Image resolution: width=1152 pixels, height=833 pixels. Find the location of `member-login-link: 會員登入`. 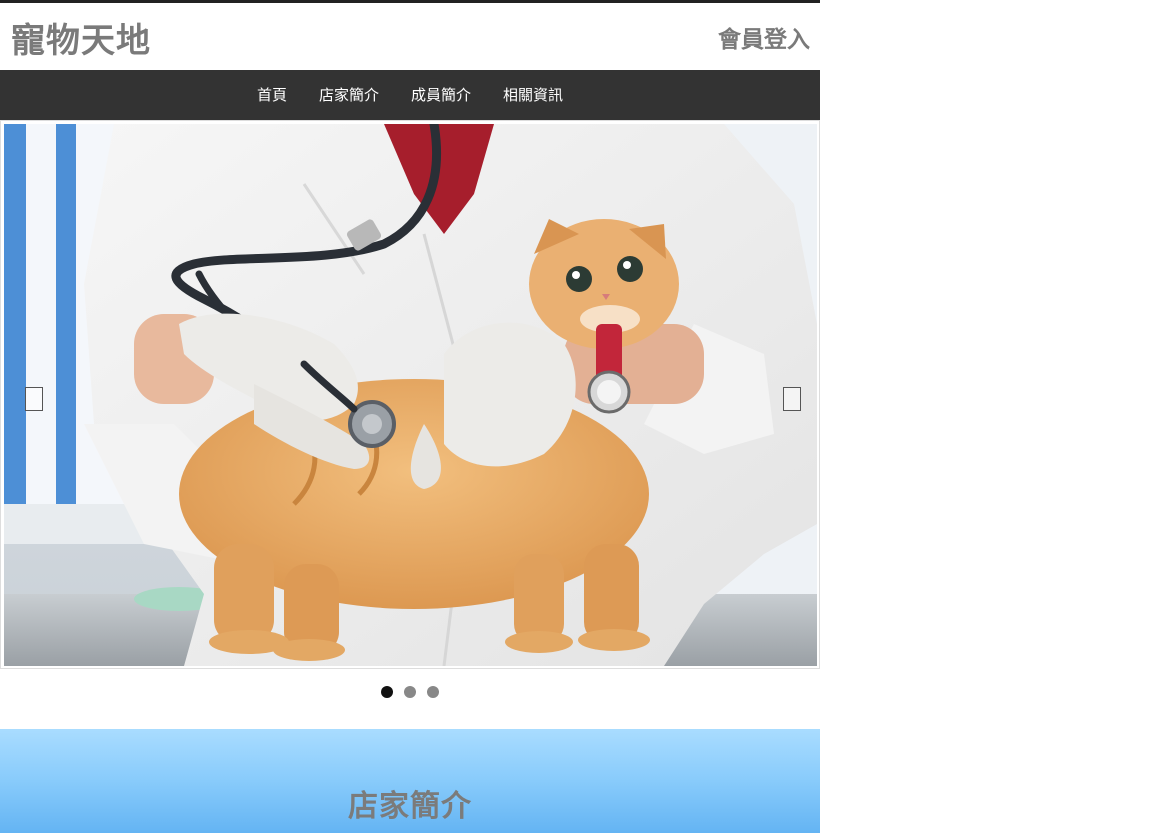

member-login-link: 會員登入 is located at coordinates (764, 37).